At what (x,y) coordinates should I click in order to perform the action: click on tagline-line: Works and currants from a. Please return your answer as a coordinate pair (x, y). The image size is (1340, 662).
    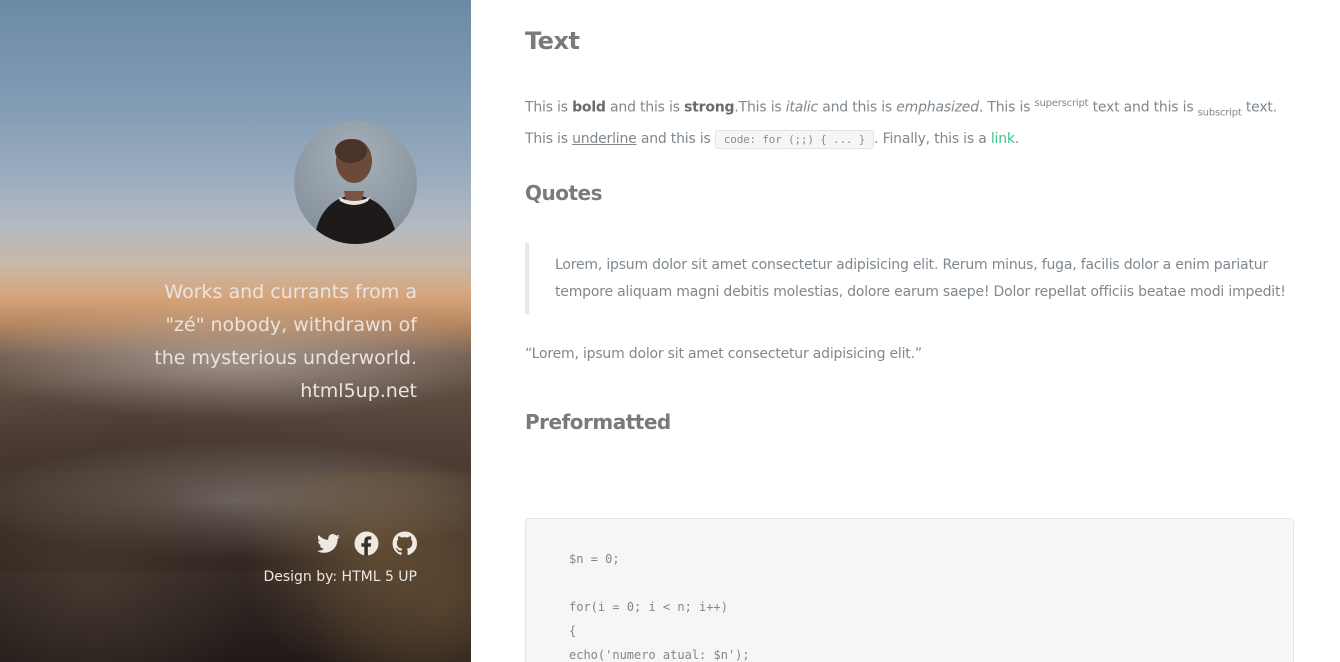
    Looking at the image, I should click on (290, 292).